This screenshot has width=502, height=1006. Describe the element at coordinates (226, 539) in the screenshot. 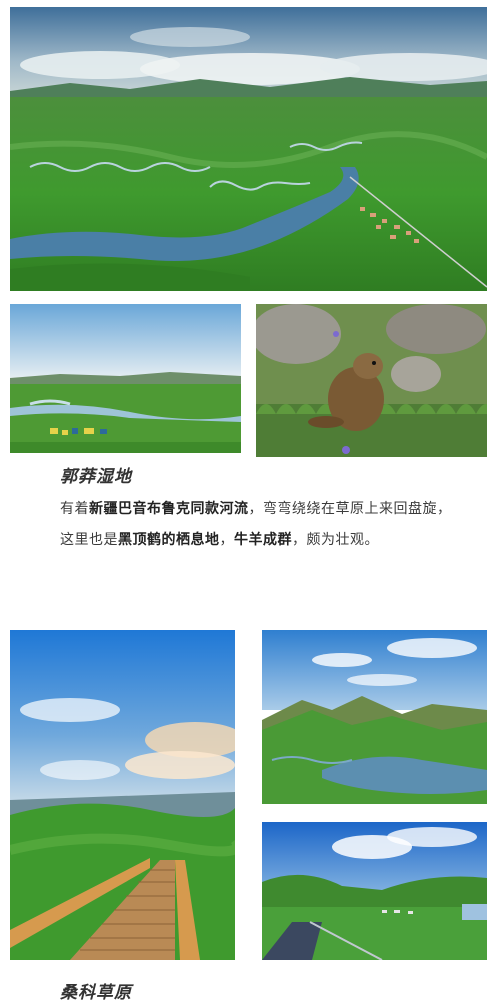

I see `body-text: ，` at that location.